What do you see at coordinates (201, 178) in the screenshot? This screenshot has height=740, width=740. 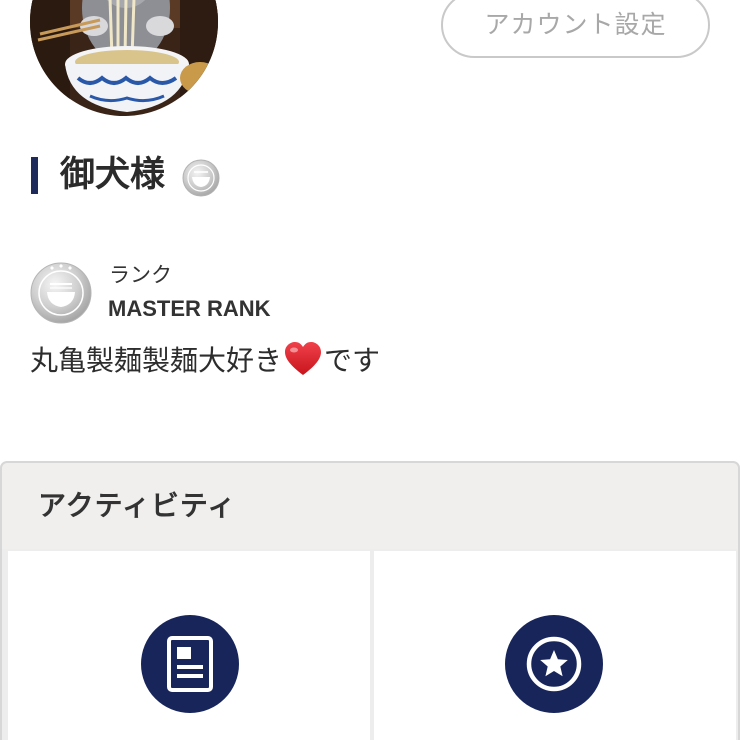 I see `ramen-bowl-badge-icon` at bounding box center [201, 178].